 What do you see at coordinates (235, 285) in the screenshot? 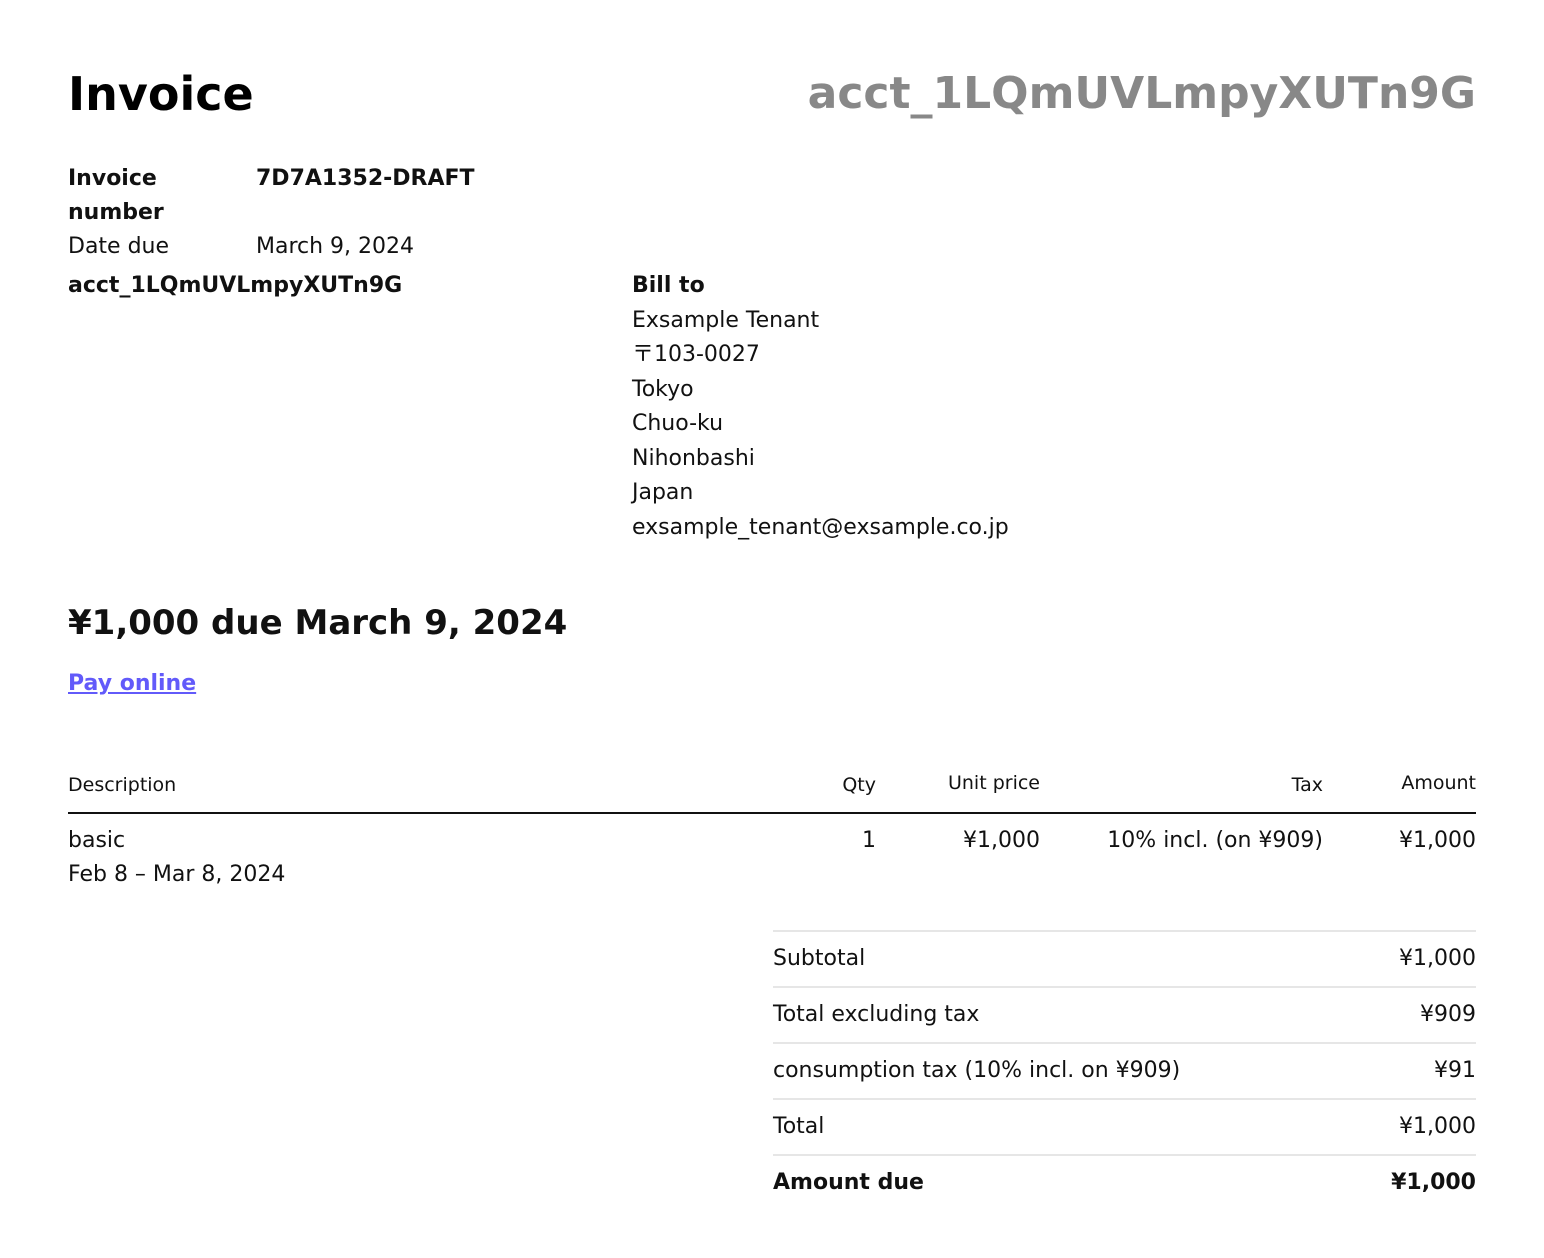
I see `from-account: acct_1LQmUVLmpyXUTn9G` at bounding box center [235, 285].